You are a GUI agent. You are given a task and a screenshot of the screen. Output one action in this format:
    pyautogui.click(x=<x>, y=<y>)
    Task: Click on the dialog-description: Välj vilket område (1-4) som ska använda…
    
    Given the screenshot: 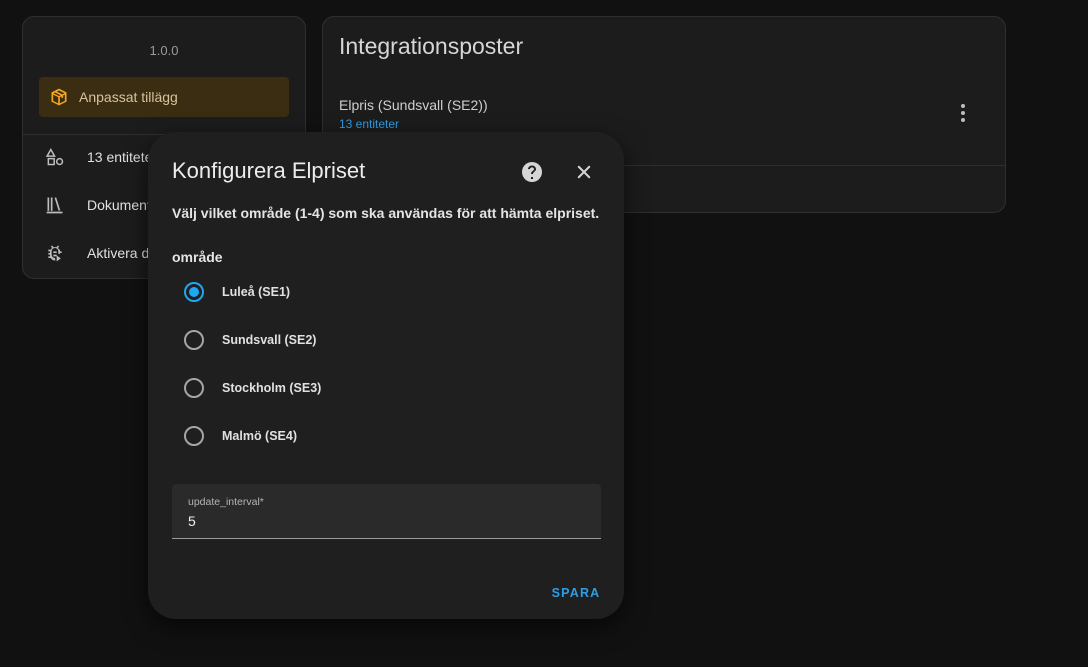 What is the action you would take?
    pyautogui.click(x=386, y=213)
    